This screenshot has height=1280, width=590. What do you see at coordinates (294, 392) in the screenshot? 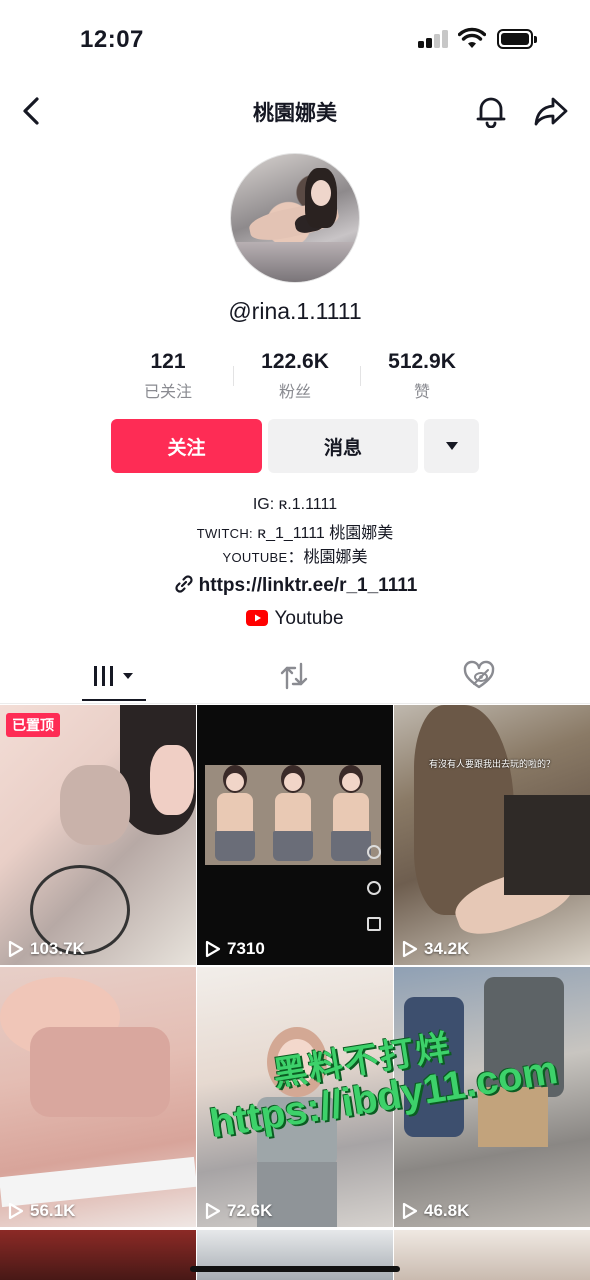
I see `stat-label: 粉丝` at bounding box center [294, 392].